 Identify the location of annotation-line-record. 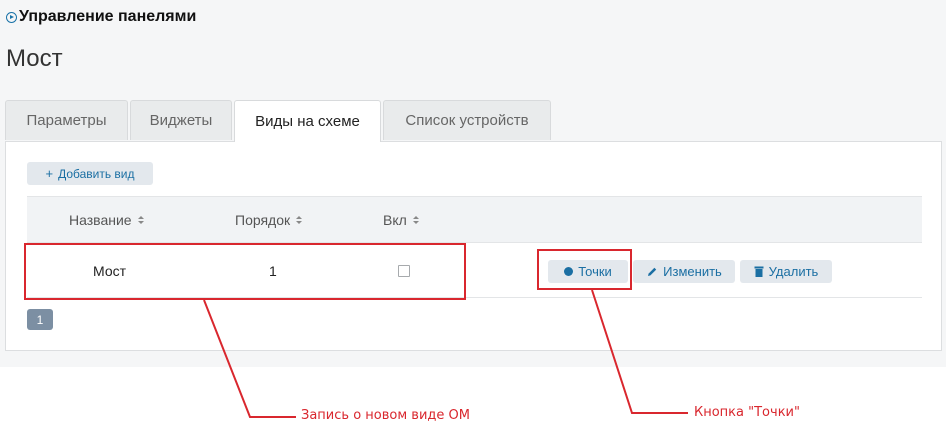
(249, 358).